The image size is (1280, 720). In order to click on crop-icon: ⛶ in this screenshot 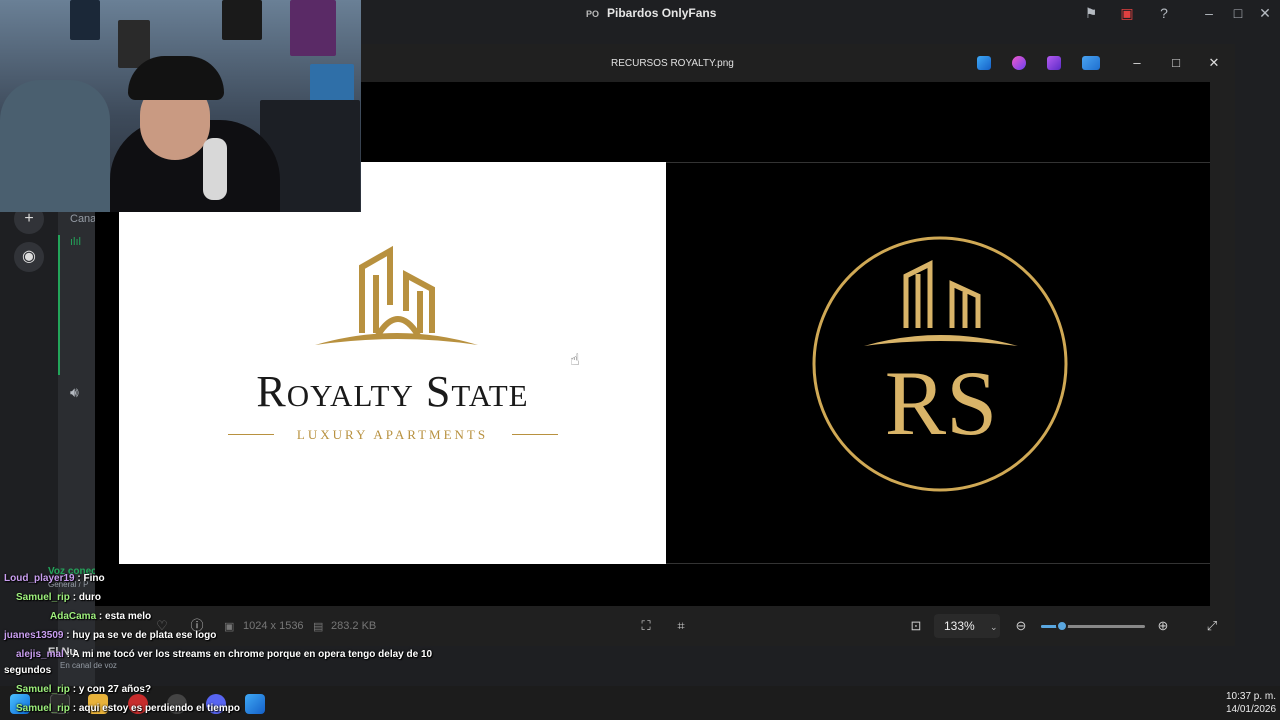, I will do `click(646, 626)`.